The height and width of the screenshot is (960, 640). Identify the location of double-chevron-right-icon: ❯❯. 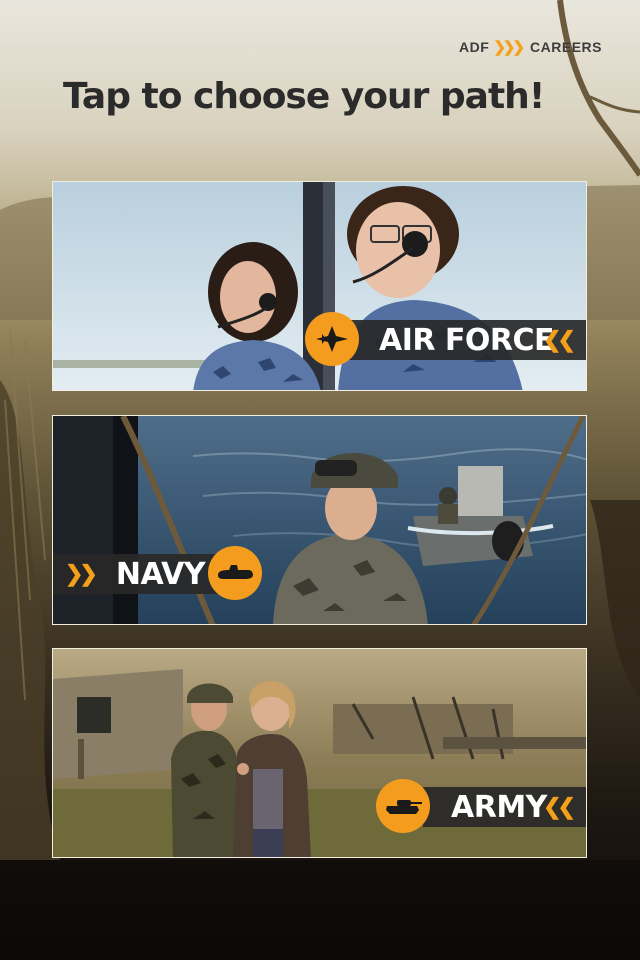
(81, 573).